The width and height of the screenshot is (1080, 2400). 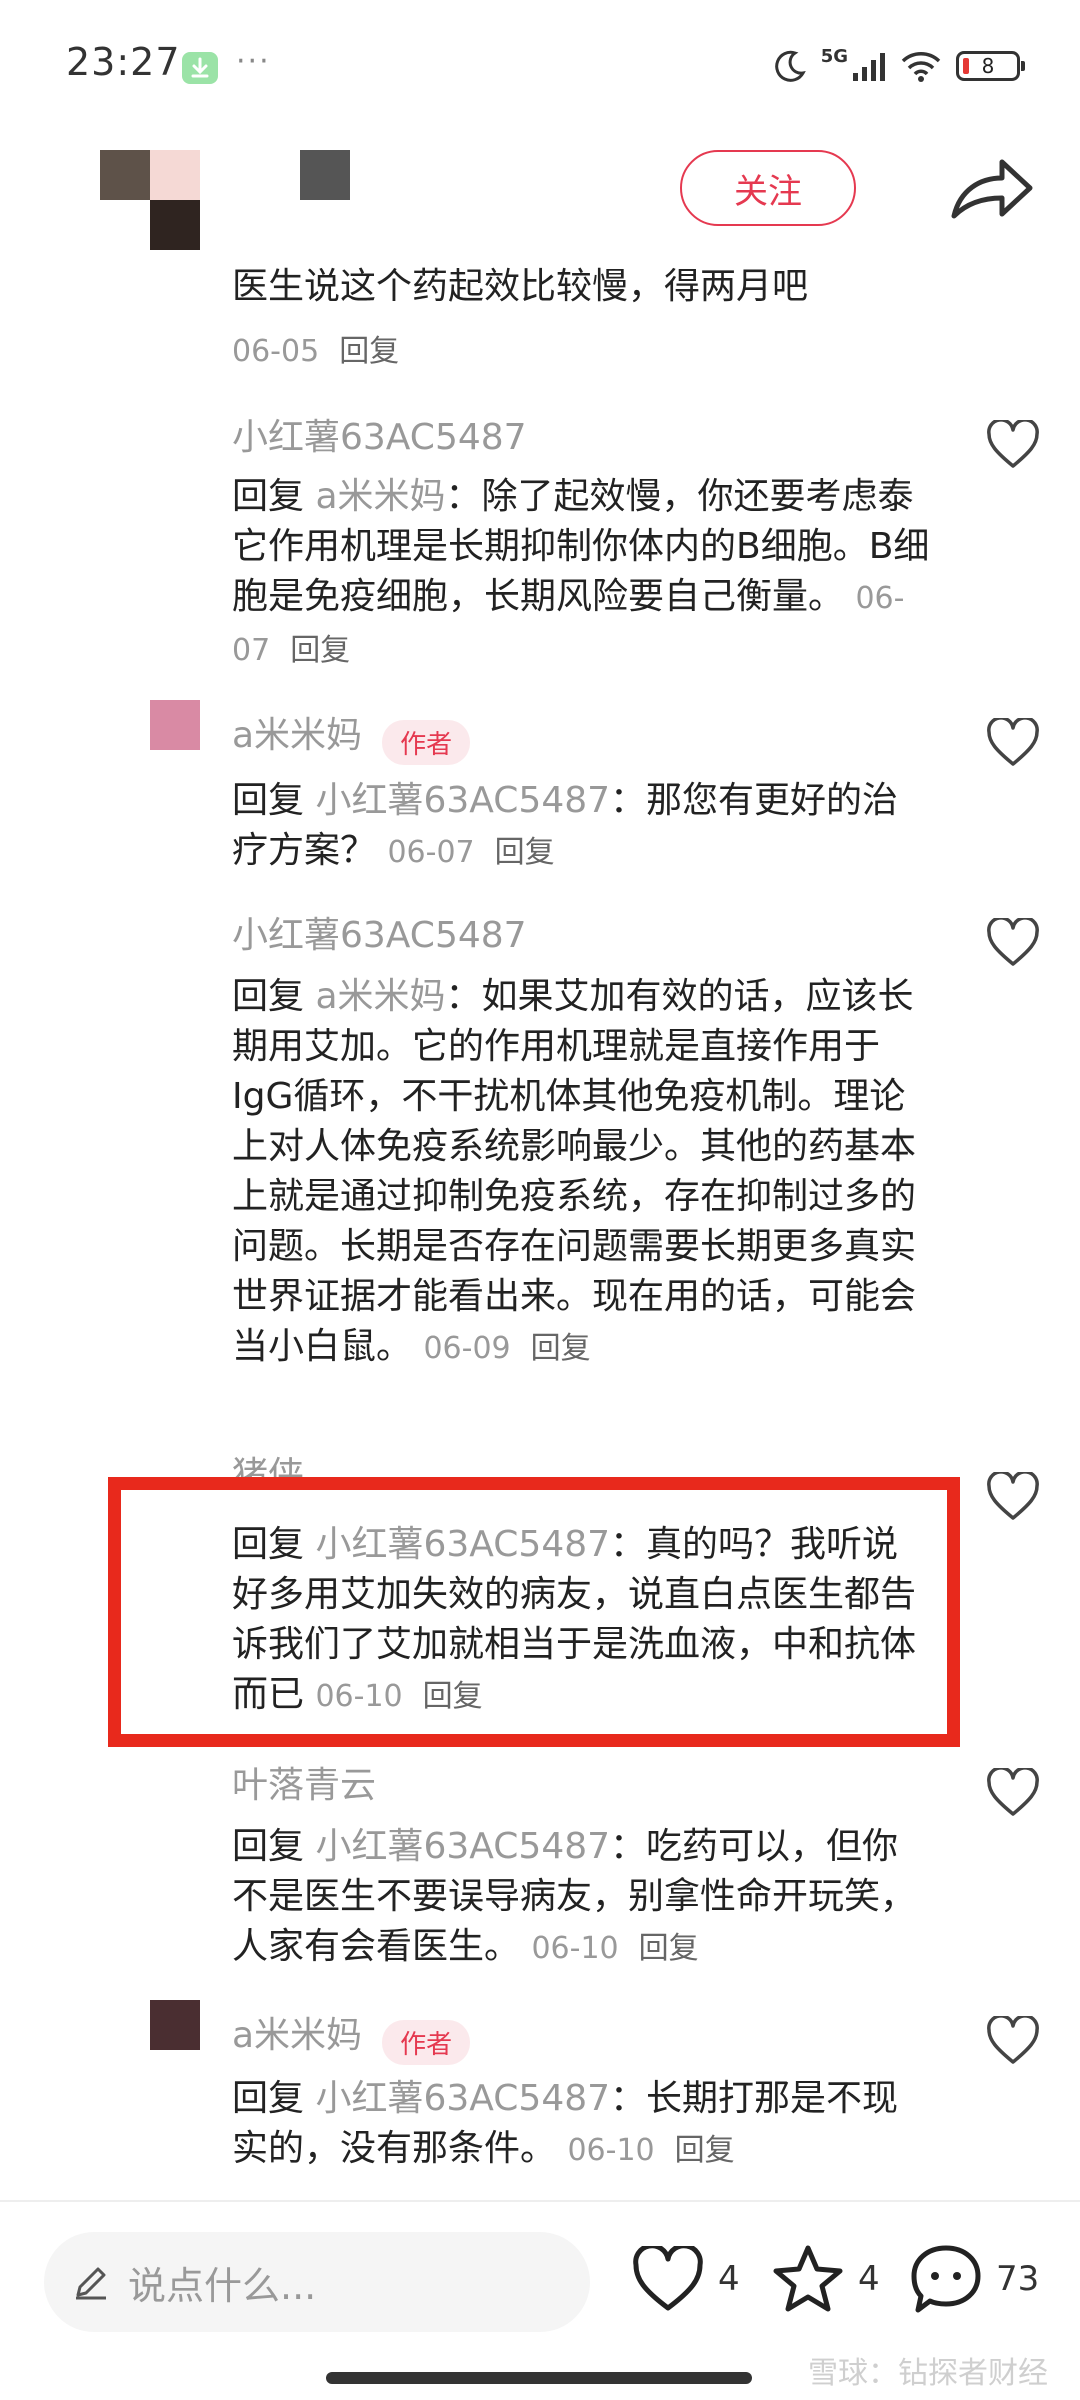 I want to click on heart-icon, so click(x=668, y=2278).